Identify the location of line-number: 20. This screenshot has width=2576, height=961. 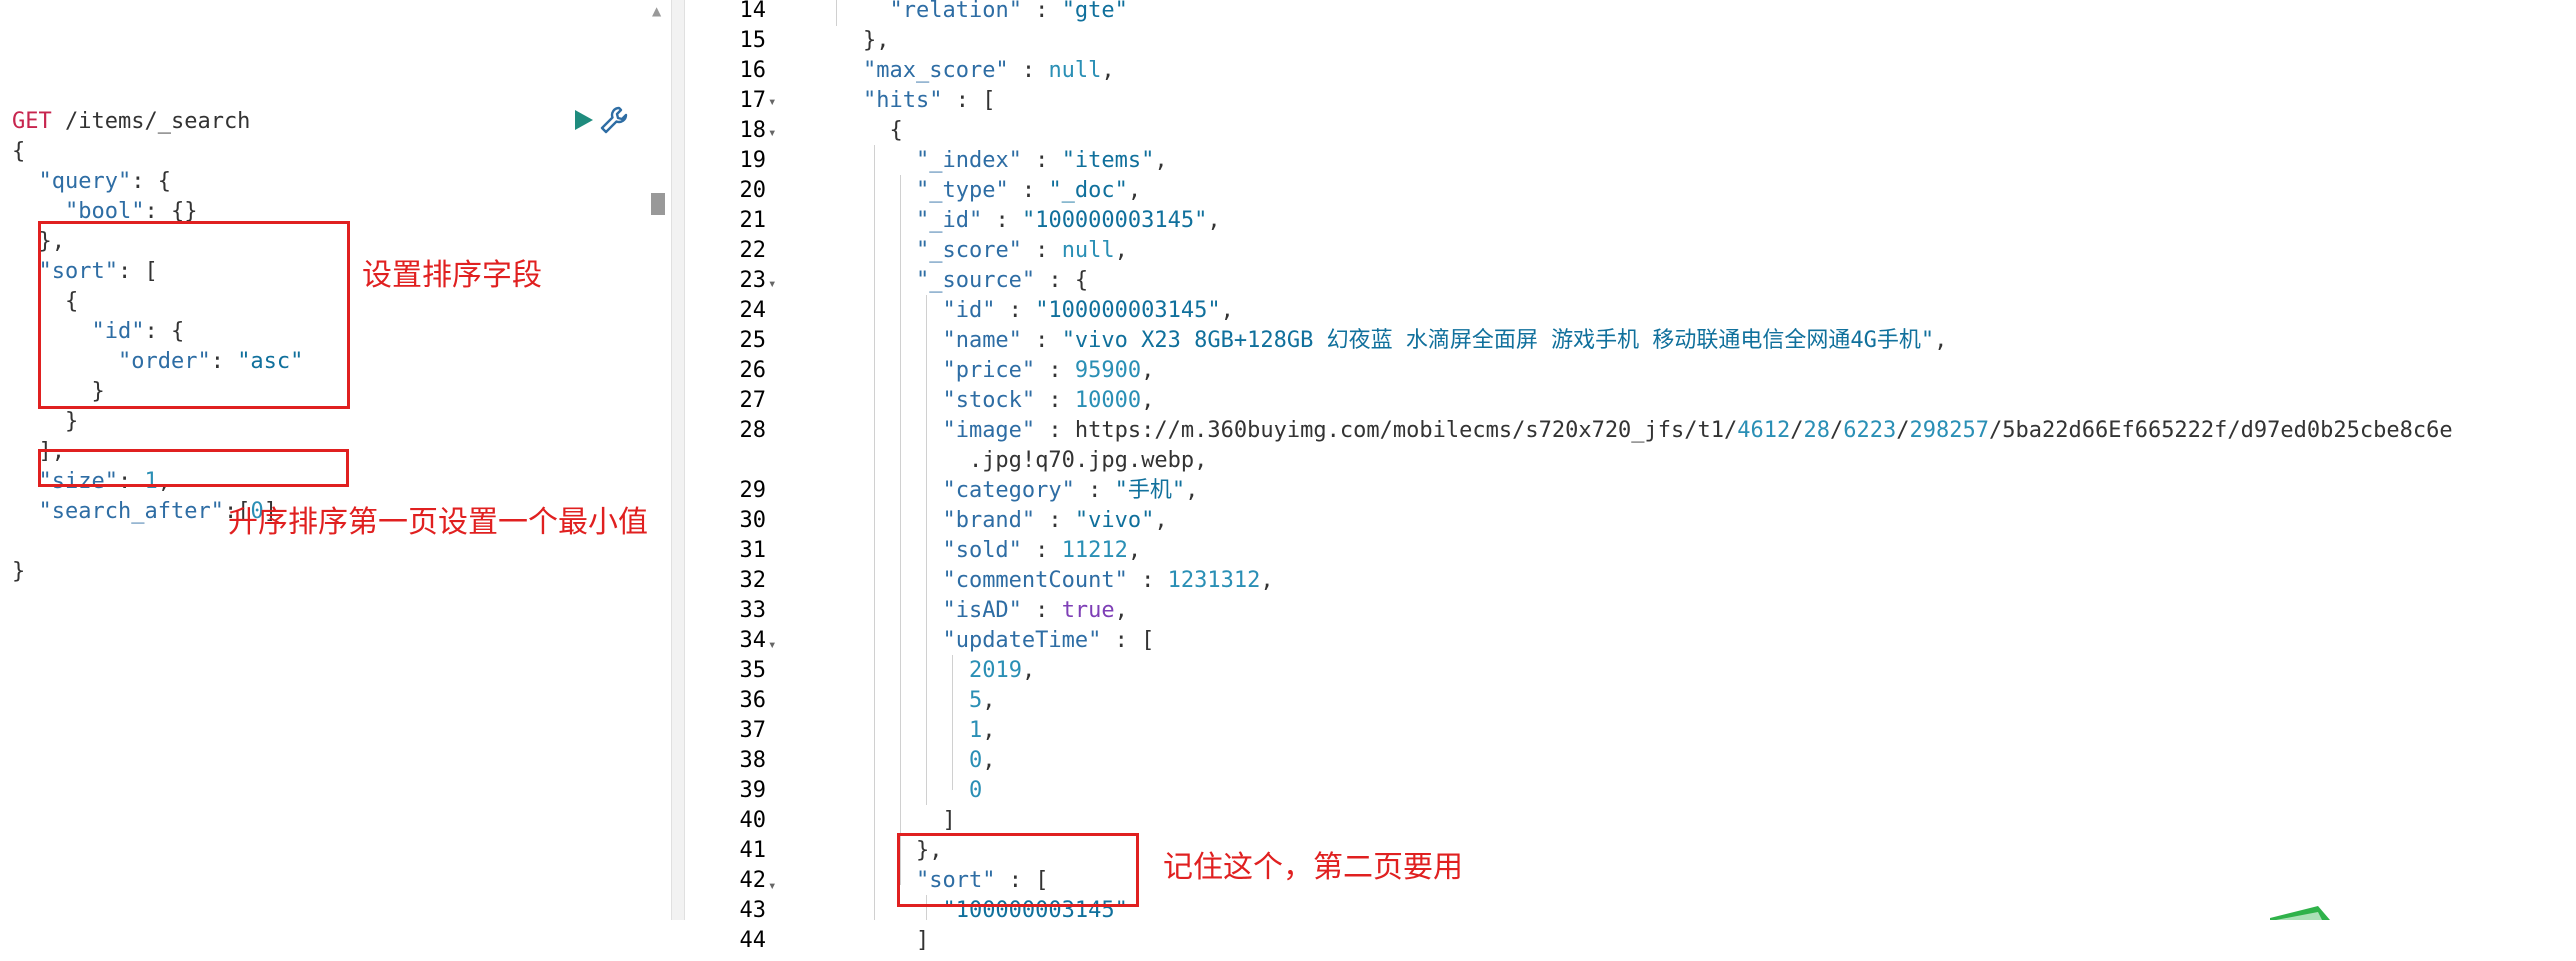
(753, 190).